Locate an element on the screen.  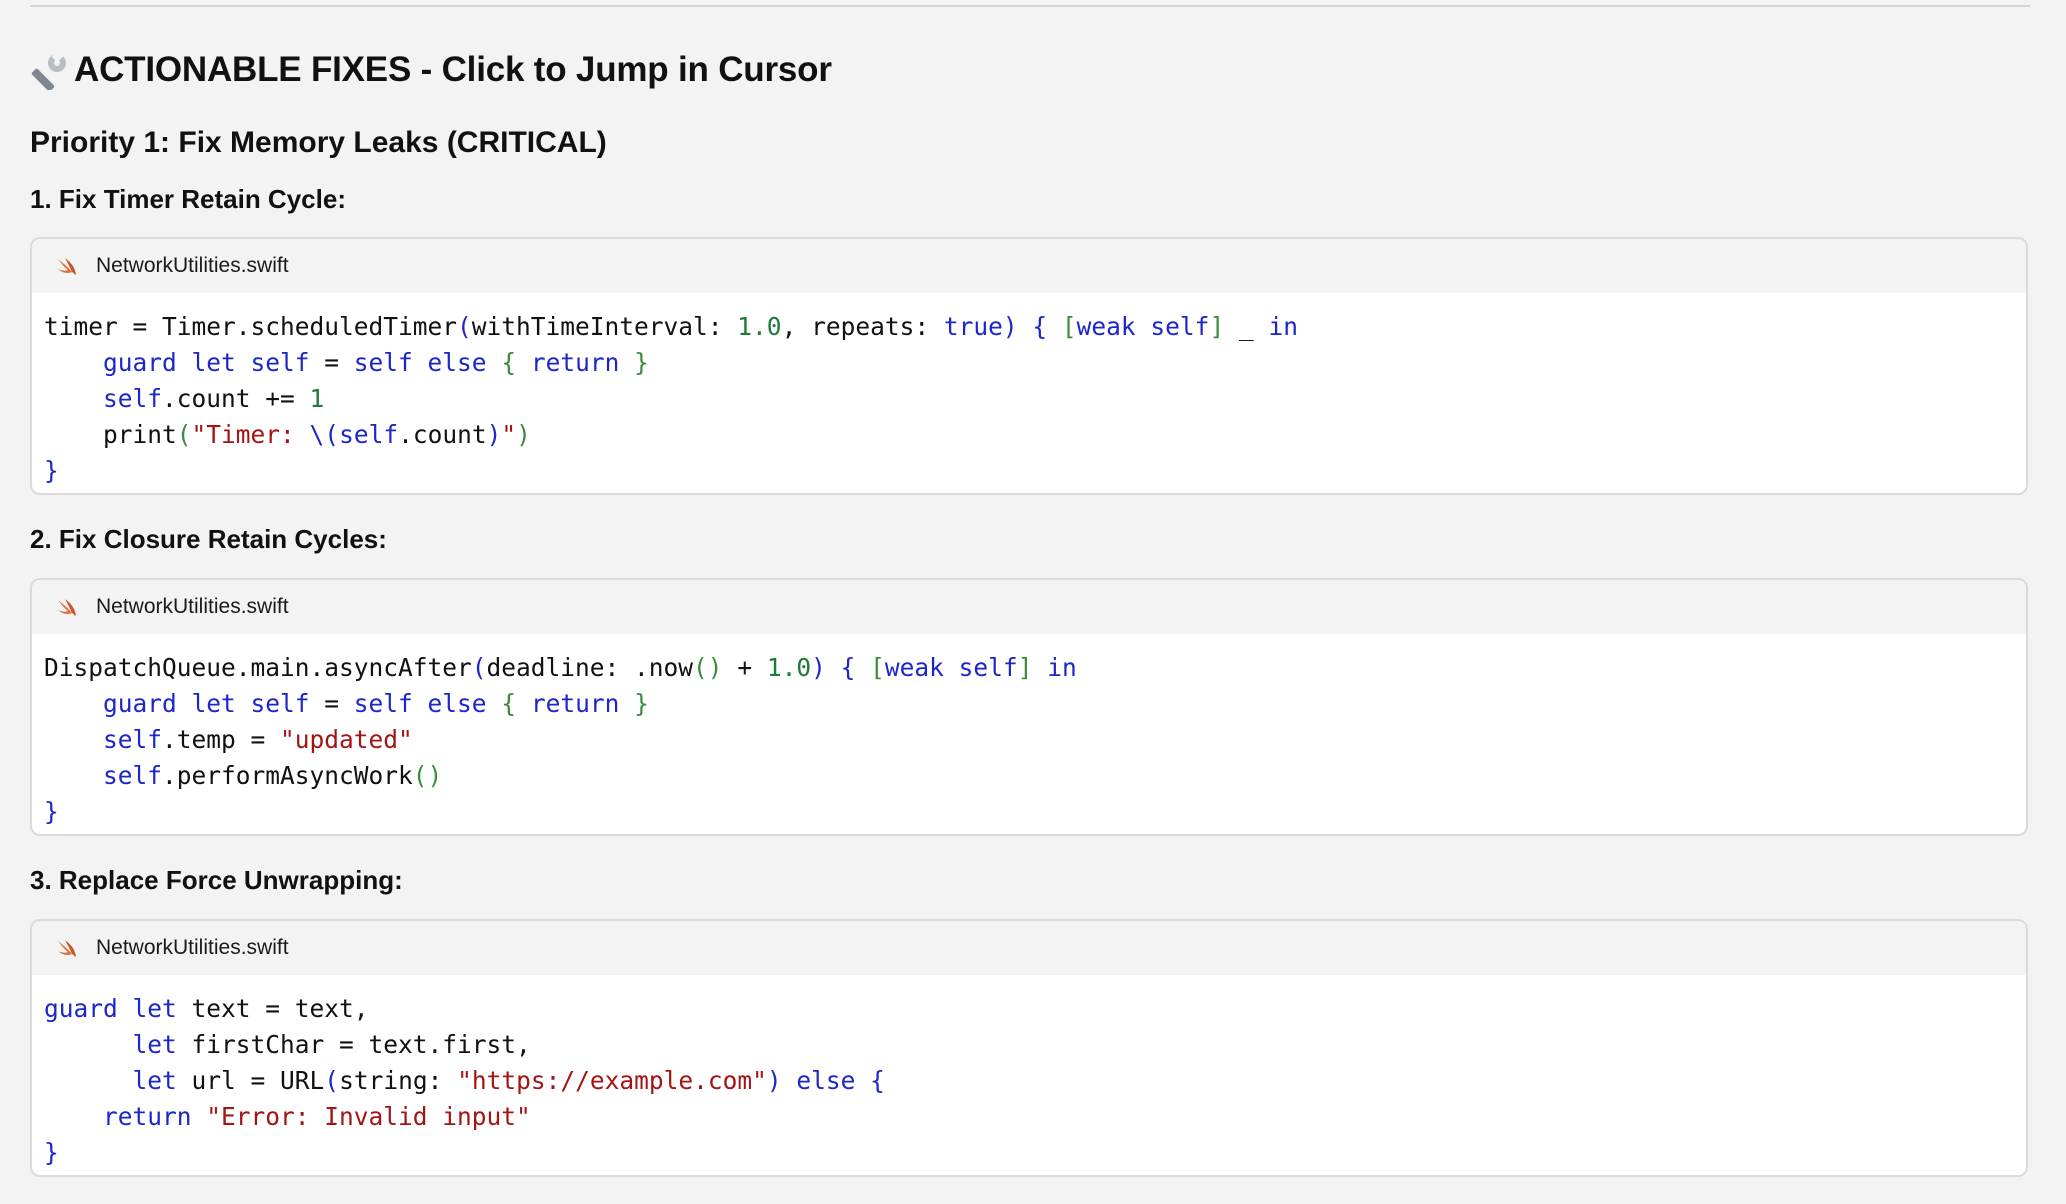
top-divider is located at coordinates (1030, 6).